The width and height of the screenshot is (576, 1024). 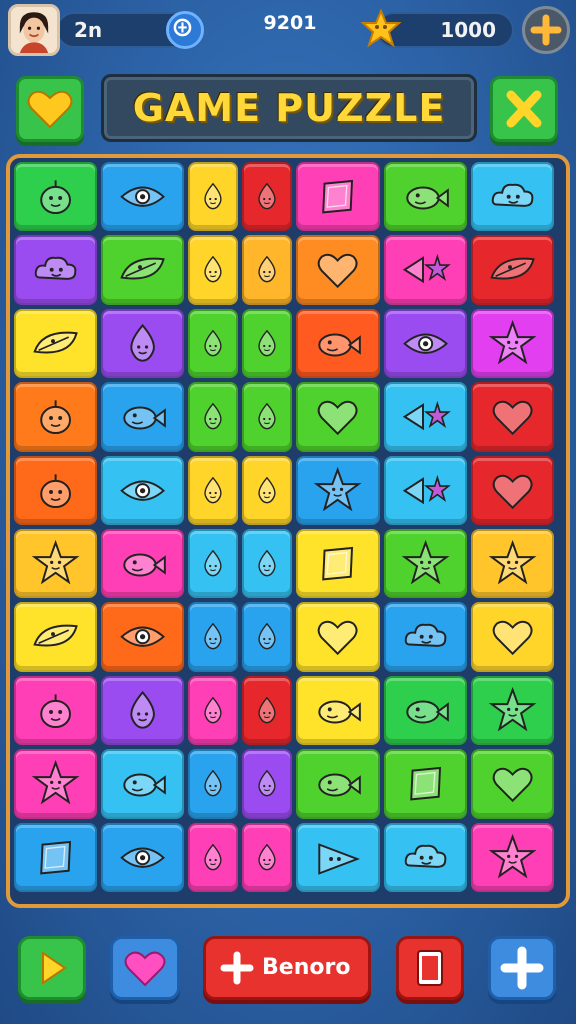 What do you see at coordinates (546, 30) in the screenshot?
I see `add-coins-button` at bounding box center [546, 30].